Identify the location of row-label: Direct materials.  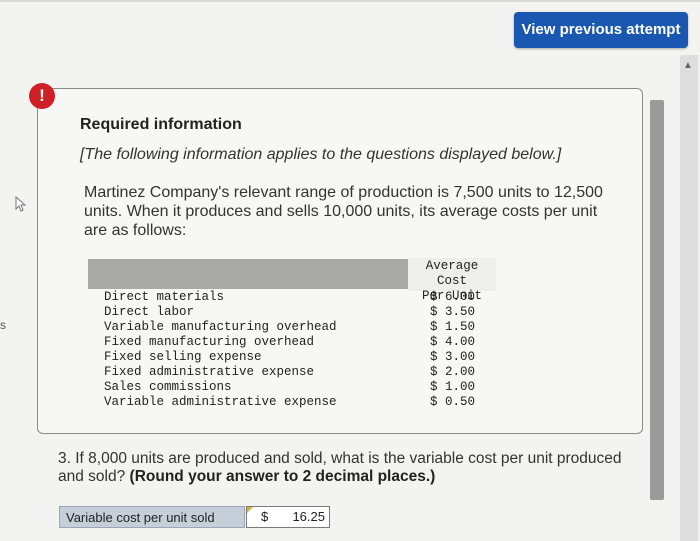
(164, 297).